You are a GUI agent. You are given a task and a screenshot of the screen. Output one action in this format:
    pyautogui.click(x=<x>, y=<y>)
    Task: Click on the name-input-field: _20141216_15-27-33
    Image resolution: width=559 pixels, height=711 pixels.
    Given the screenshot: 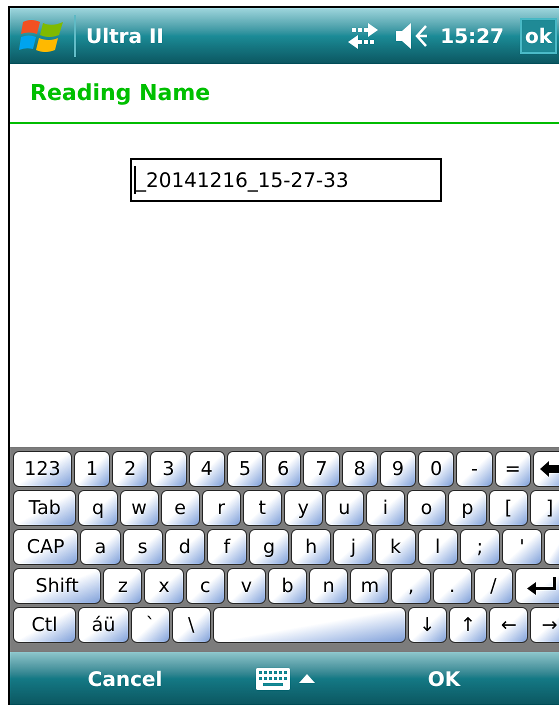 What is the action you would take?
    pyautogui.click(x=286, y=180)
    